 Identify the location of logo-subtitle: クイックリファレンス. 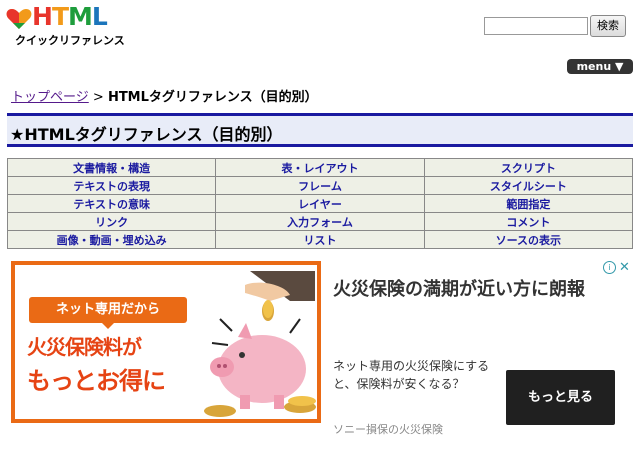
(70, 40).